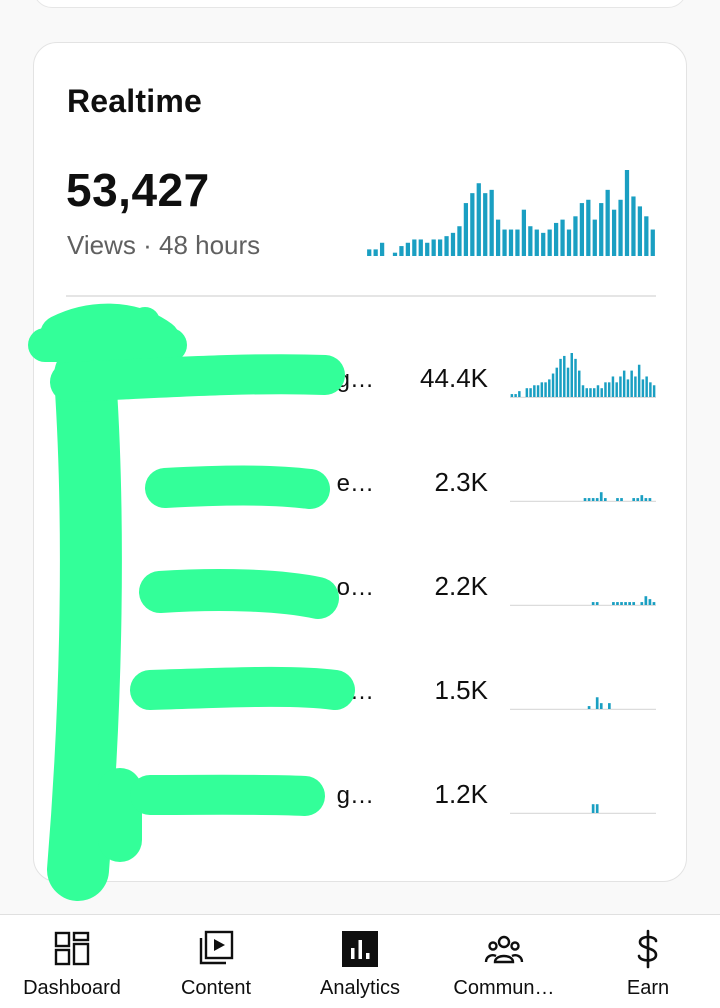 The image size is (720, 1008). What do you see at coordinates (360, 949) in the screenshot?
I see `analytics-icon` at bounding box center [360, 949].